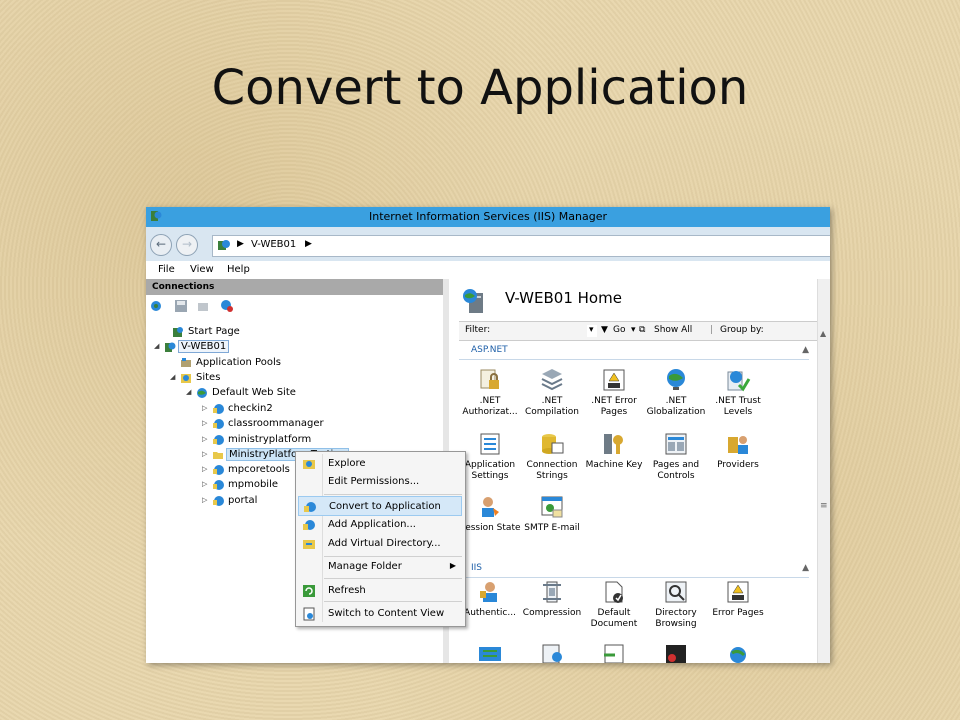 The image size is (960, 720). I want to click on save-icon, so click(181, 306).